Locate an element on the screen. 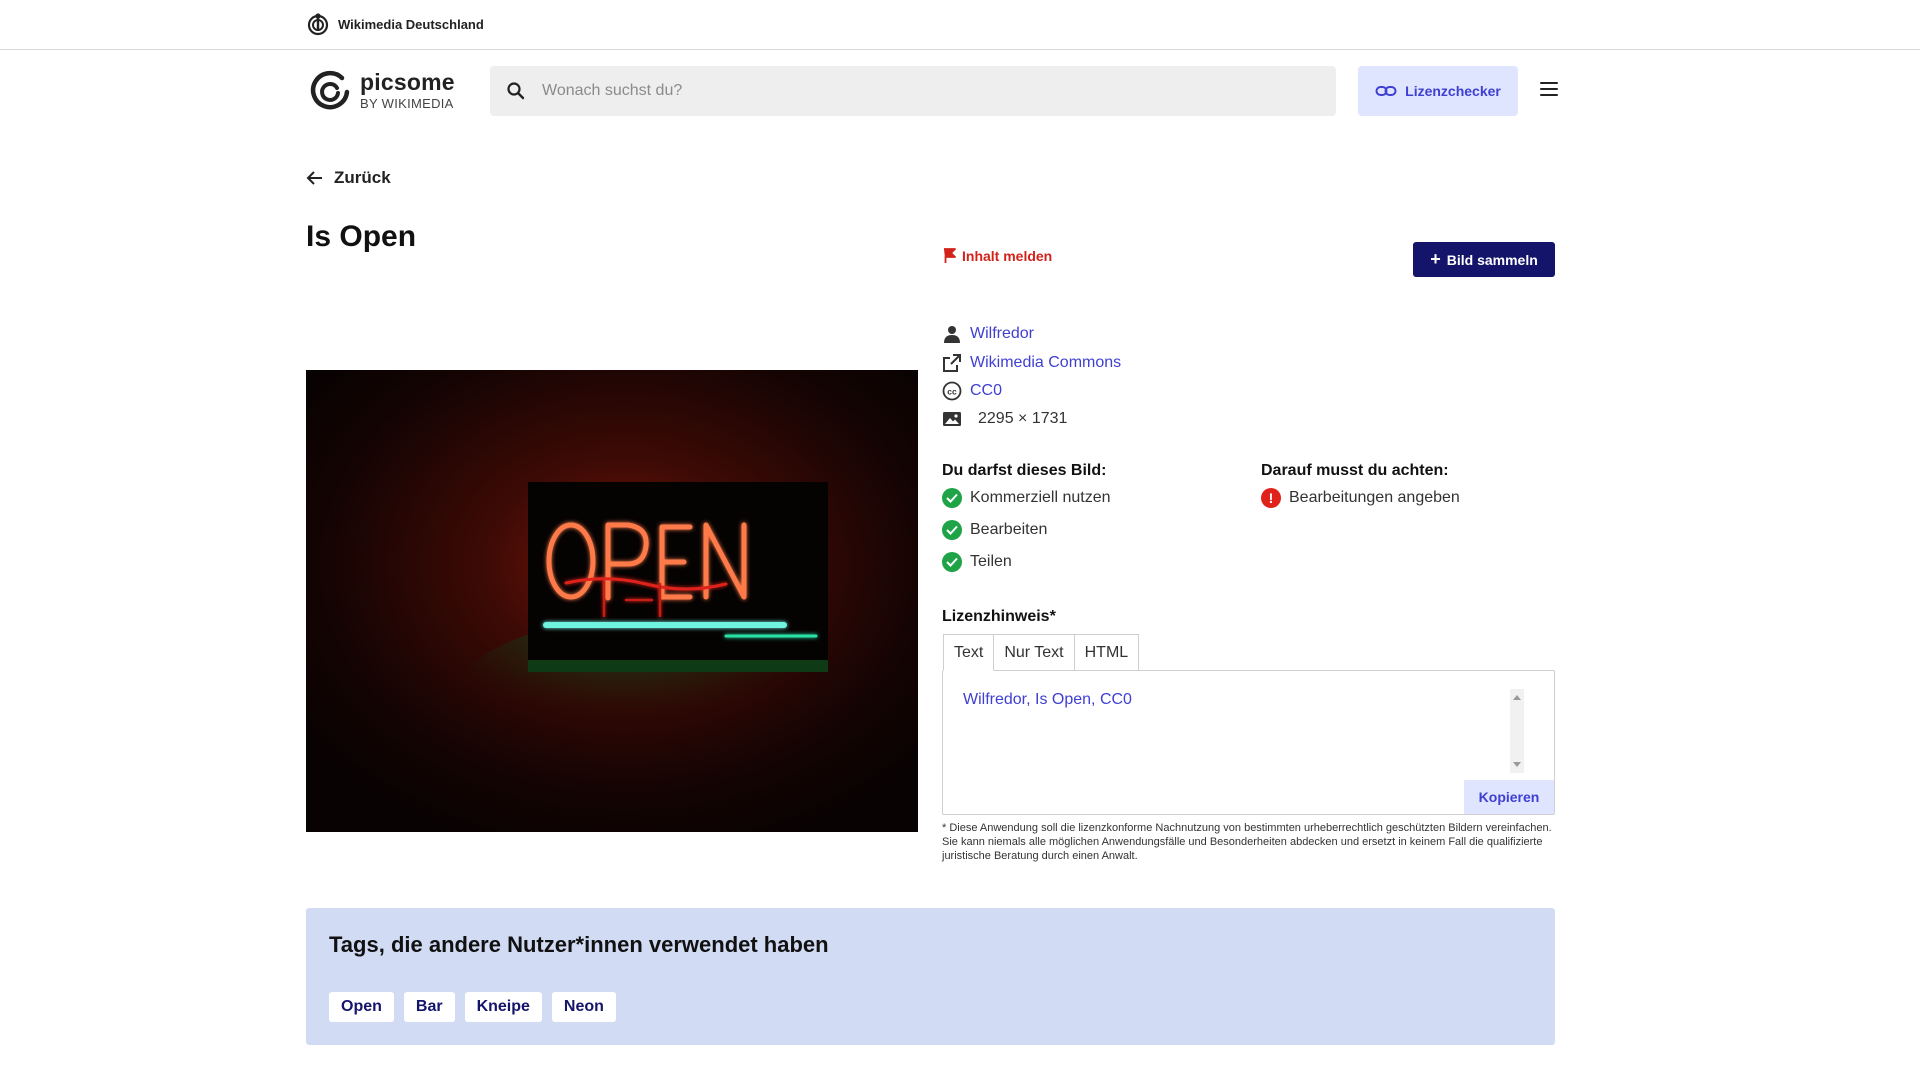  tab-html: HTML is located at coordinates (1106, 652).